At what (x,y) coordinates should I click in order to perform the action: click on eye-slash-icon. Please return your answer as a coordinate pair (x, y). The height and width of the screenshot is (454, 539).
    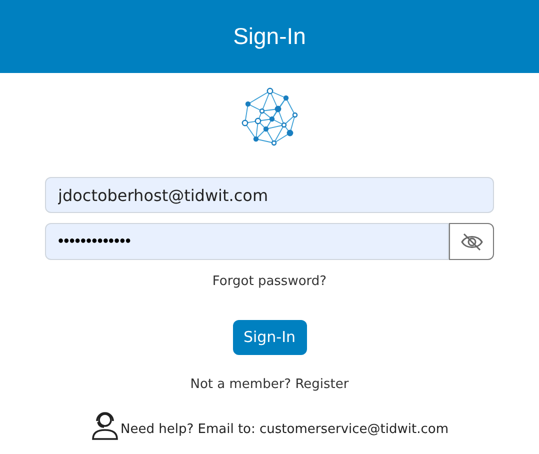
    Looking at the image, I should click on (471, 241).